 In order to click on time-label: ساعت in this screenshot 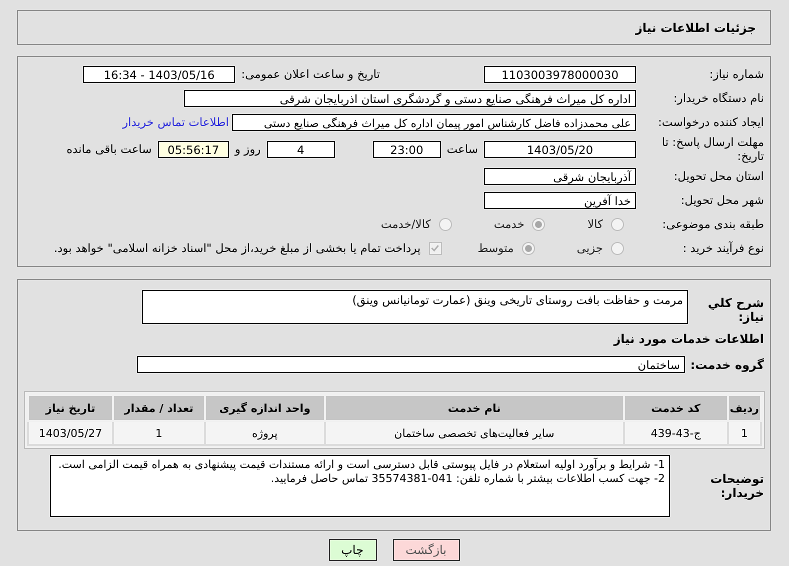, I will do `click(462, 149)`.